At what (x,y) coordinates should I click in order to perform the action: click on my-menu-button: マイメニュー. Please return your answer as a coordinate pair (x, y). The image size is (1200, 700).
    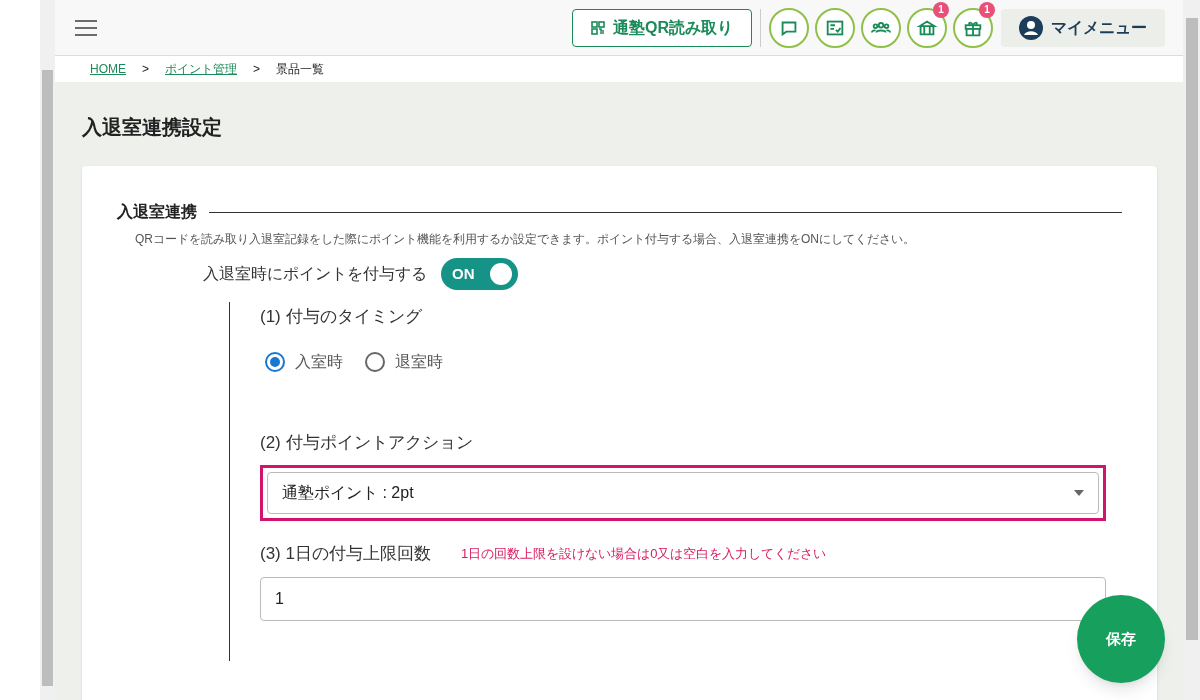
    Looking at the image, I should click on (1083, 27).